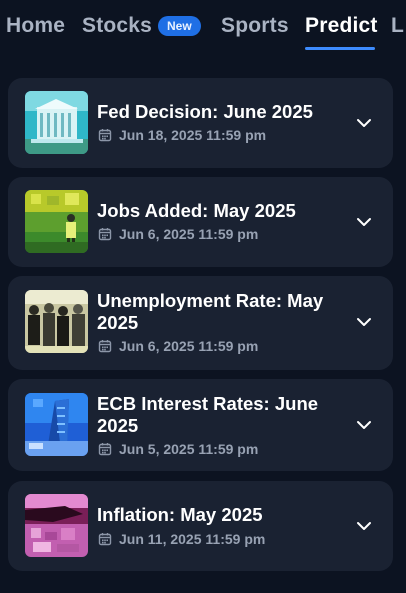 The width and height of the screenshot is (406, 593). I want to click on market-date-row: Jun 11, 2025 11:59 pm, so click(181, 539).